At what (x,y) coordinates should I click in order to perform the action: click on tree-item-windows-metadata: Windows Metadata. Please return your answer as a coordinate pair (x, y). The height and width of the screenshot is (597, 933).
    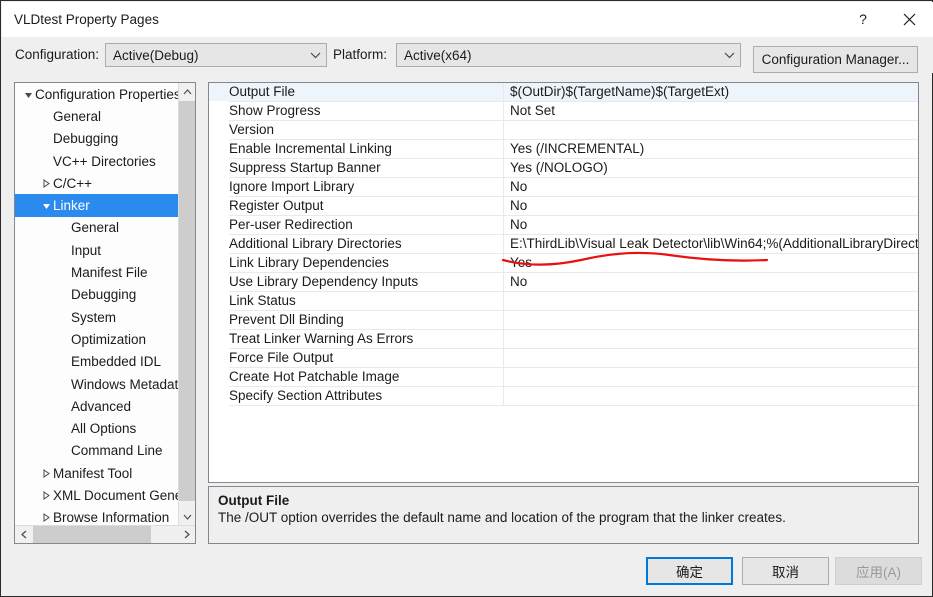
    Looking at the image, I should click on (96, 384).